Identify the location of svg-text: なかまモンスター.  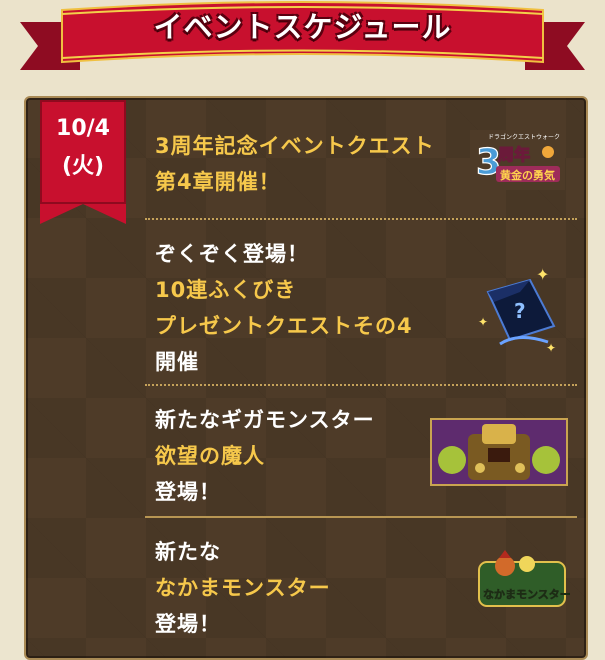
(526, 594).